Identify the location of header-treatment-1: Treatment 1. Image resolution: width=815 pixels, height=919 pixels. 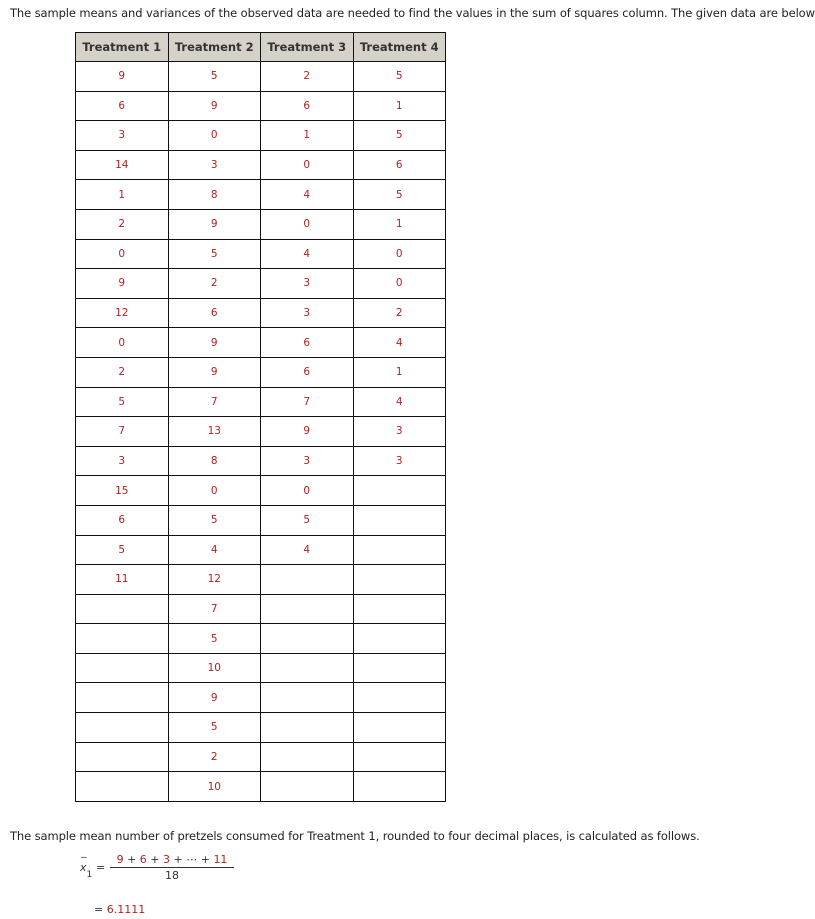
(122, 47).